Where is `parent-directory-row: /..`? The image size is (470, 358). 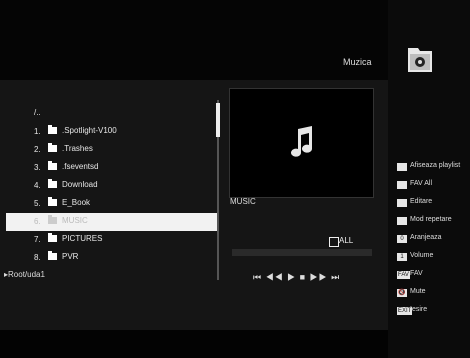
parent-directory-row: /.. is located at coordinates (112, 114).